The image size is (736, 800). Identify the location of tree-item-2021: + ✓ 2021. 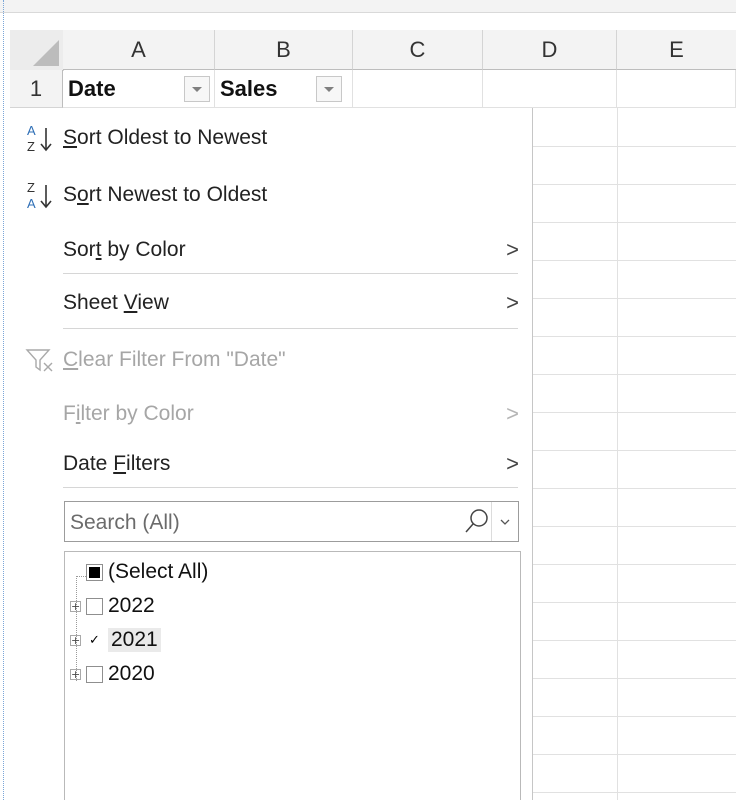
(115, 640).